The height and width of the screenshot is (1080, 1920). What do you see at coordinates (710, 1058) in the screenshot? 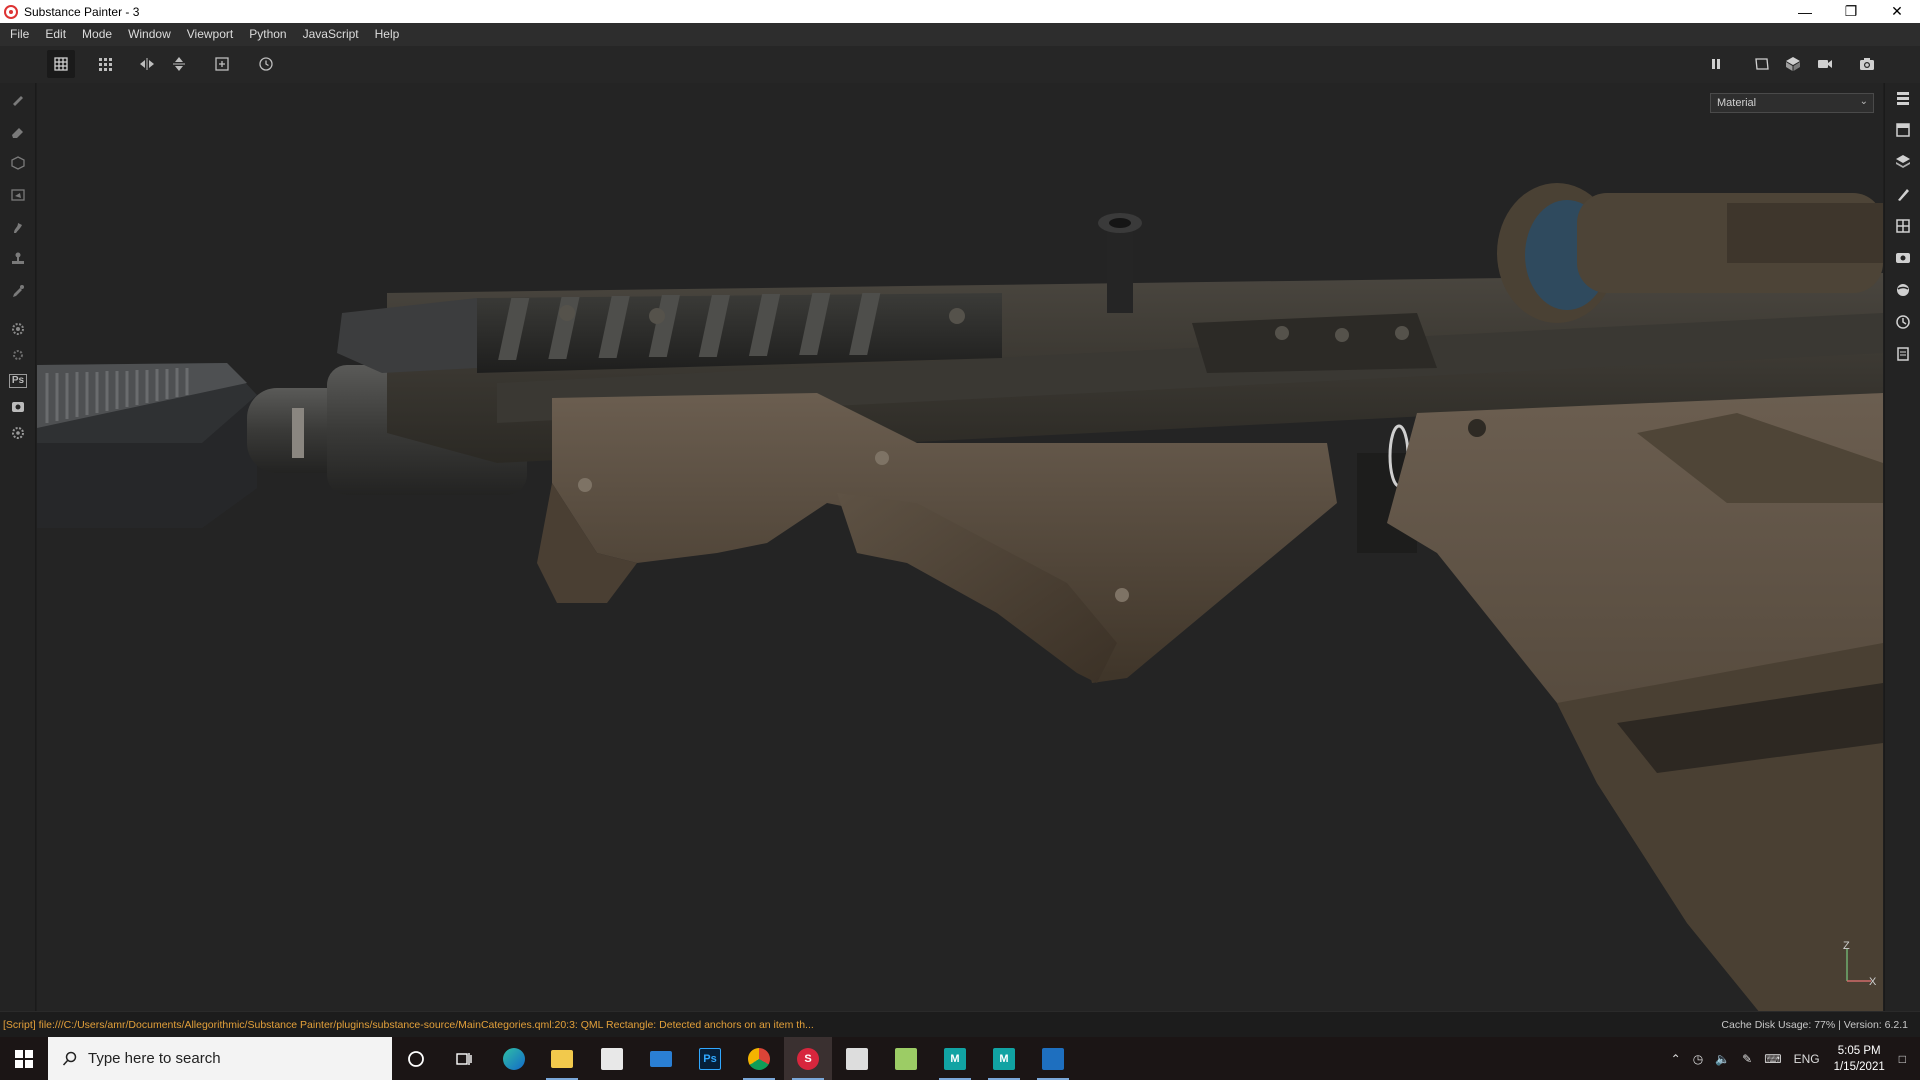
I see `taskbar-photoshop: Ps` at bounding box center [710, 1058].